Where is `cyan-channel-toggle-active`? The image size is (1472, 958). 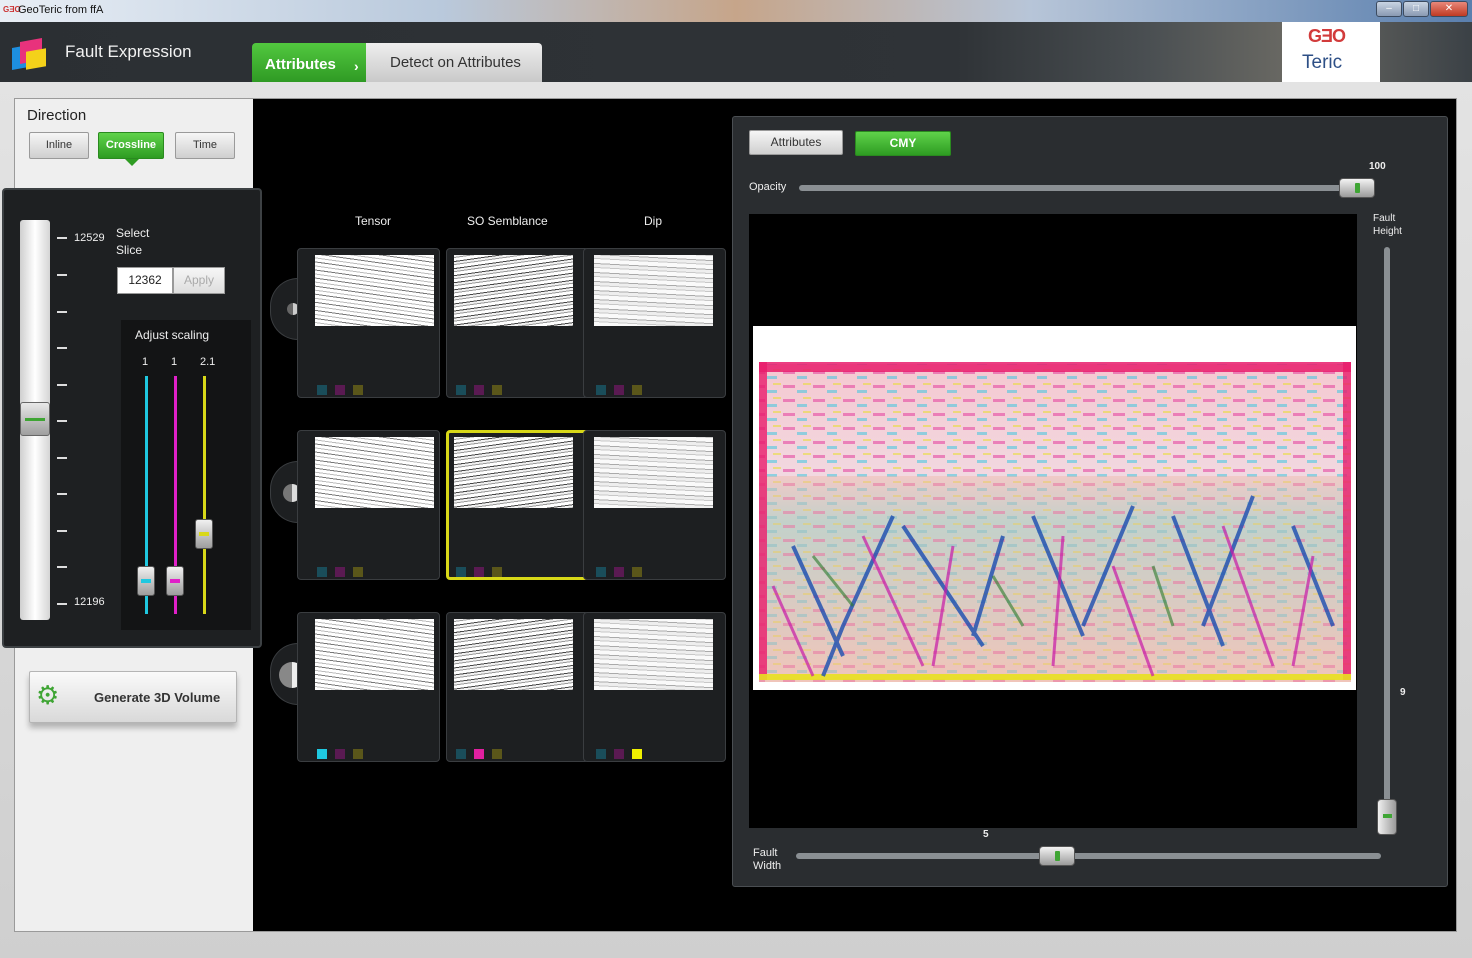
cyan-channel-toggle-active is located at coordinates (322, 754).